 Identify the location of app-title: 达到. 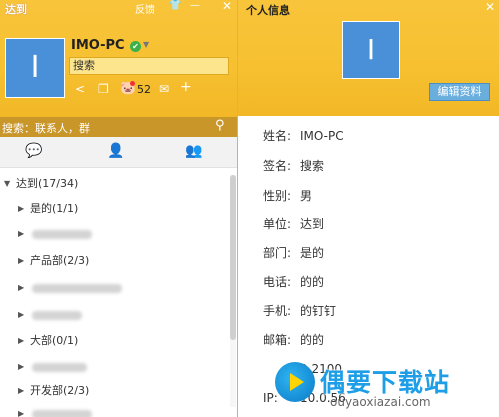
(16, 9).